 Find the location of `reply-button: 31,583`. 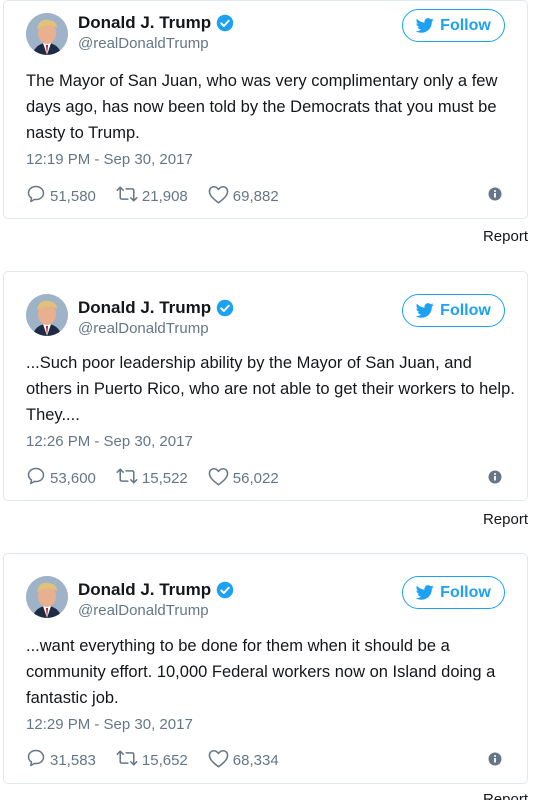

reply-button: 31,583 is located at coordinates (61, 760).